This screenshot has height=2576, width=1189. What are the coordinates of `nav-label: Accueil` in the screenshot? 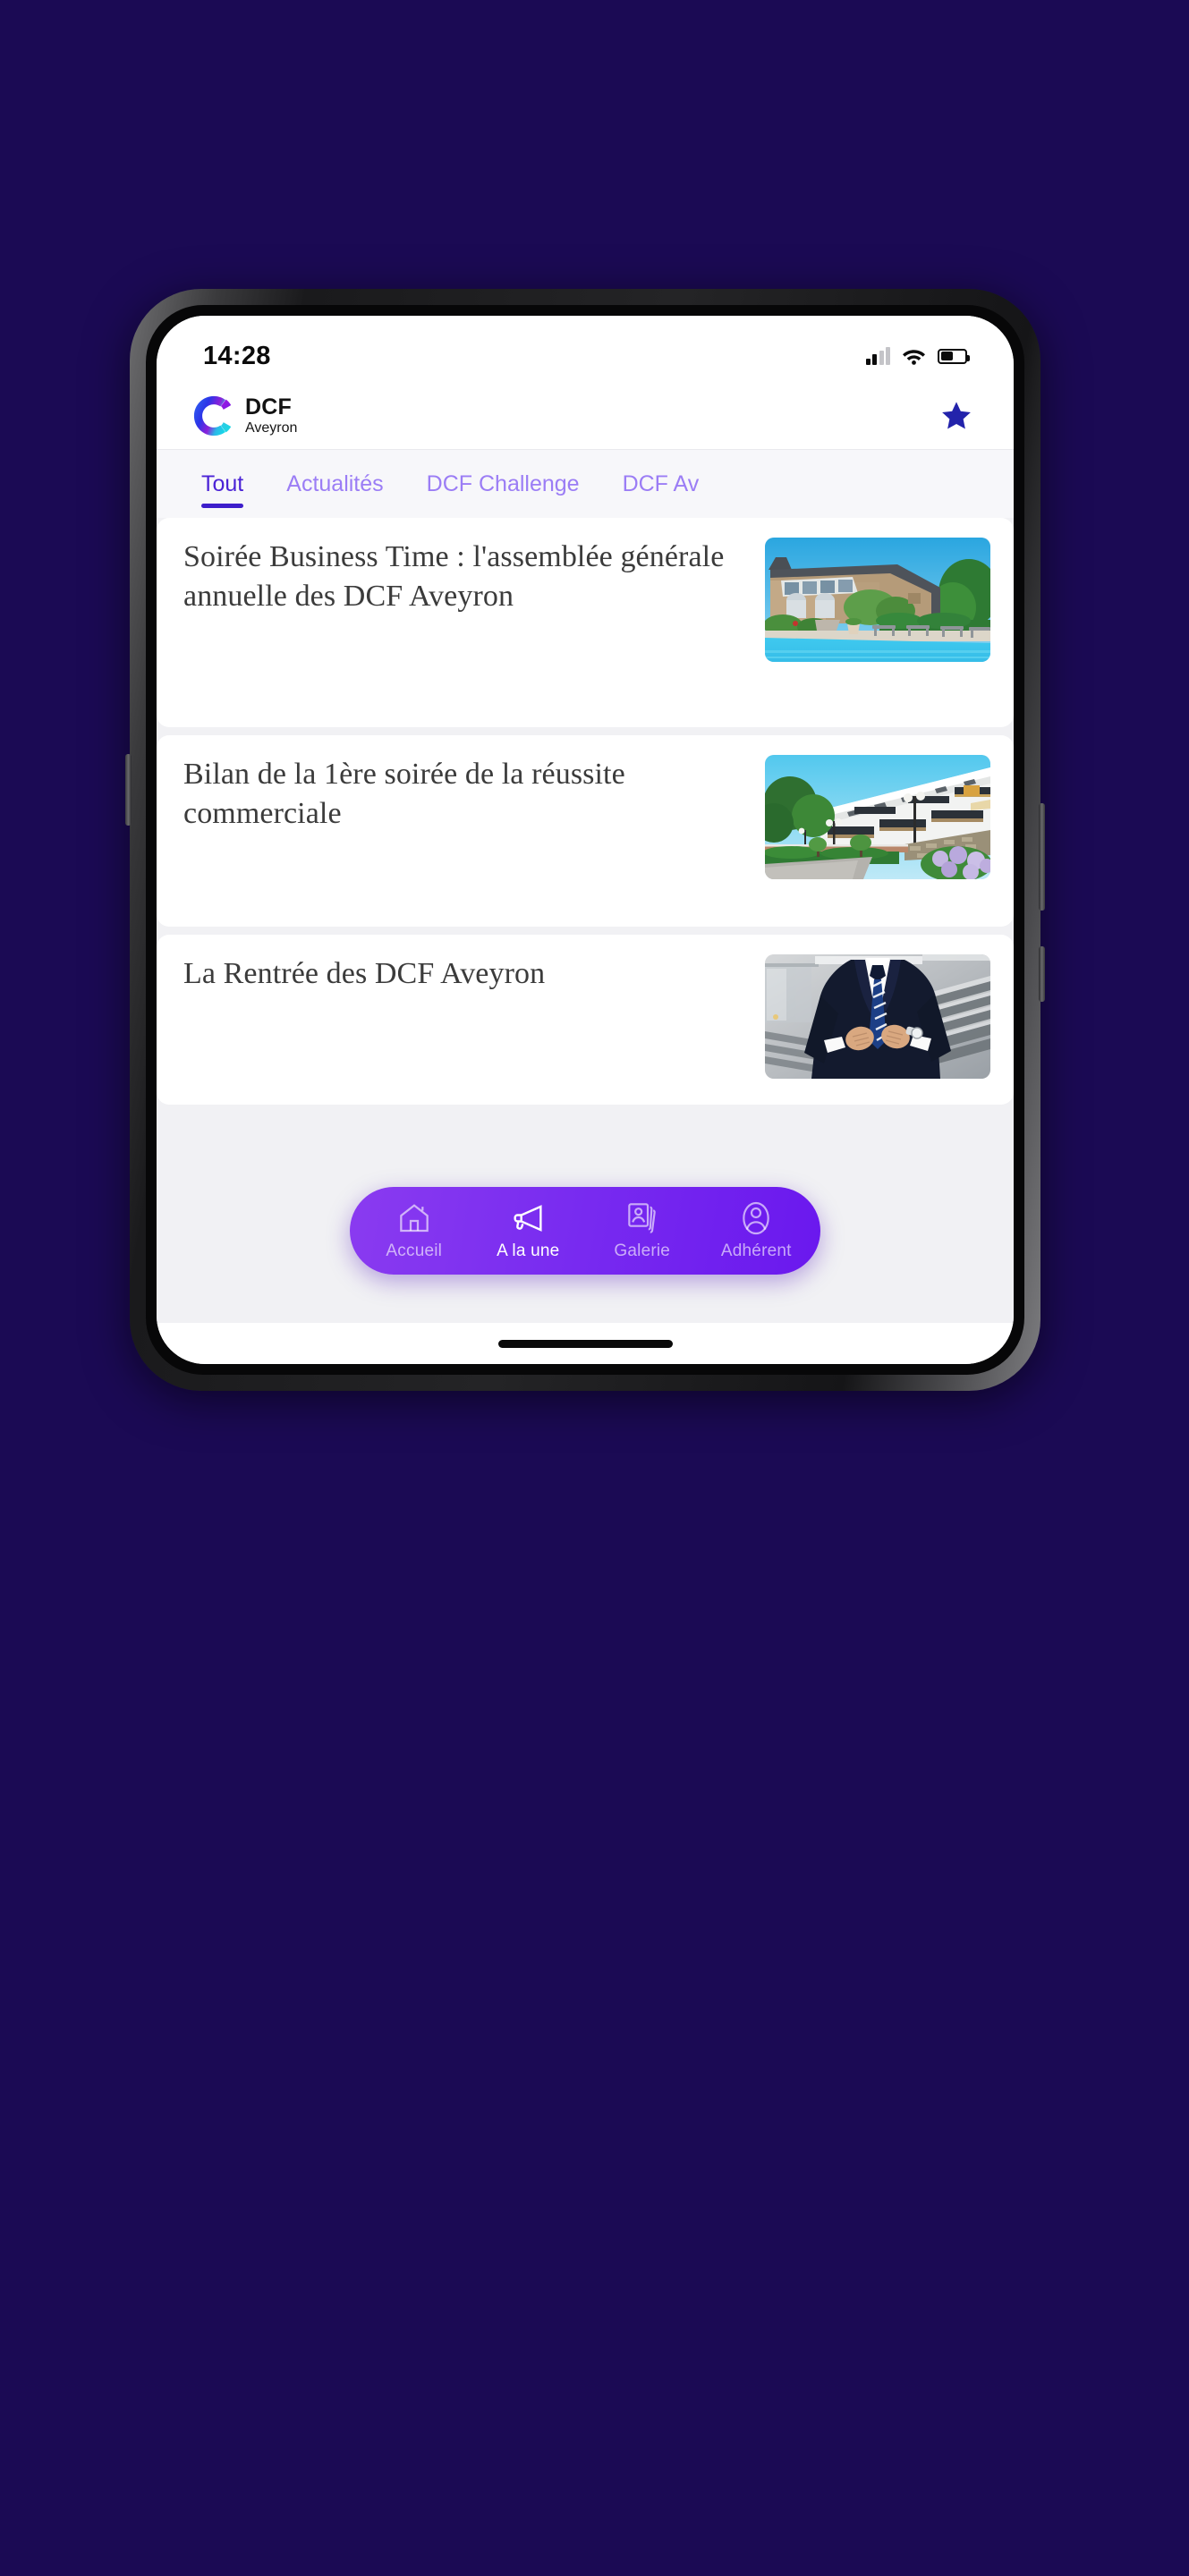 It's located at (414, 1250).